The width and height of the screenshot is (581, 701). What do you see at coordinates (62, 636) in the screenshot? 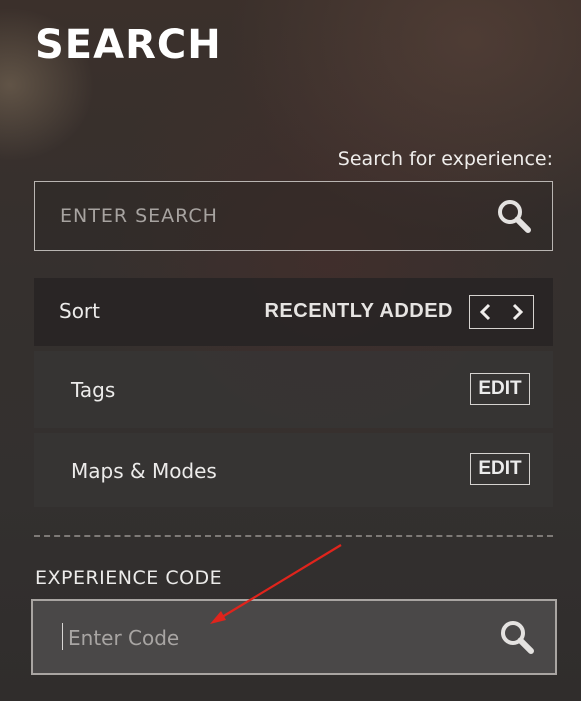
I see `text-caret` at bounding box center [62, 636].